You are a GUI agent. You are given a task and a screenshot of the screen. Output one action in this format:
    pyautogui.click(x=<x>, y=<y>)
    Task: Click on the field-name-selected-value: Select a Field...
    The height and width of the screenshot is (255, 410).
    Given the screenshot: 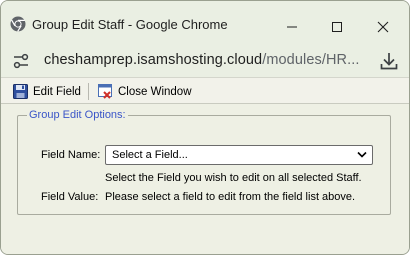 What is the action you would take?
    pyautogui.click(x=150, y=155)
    